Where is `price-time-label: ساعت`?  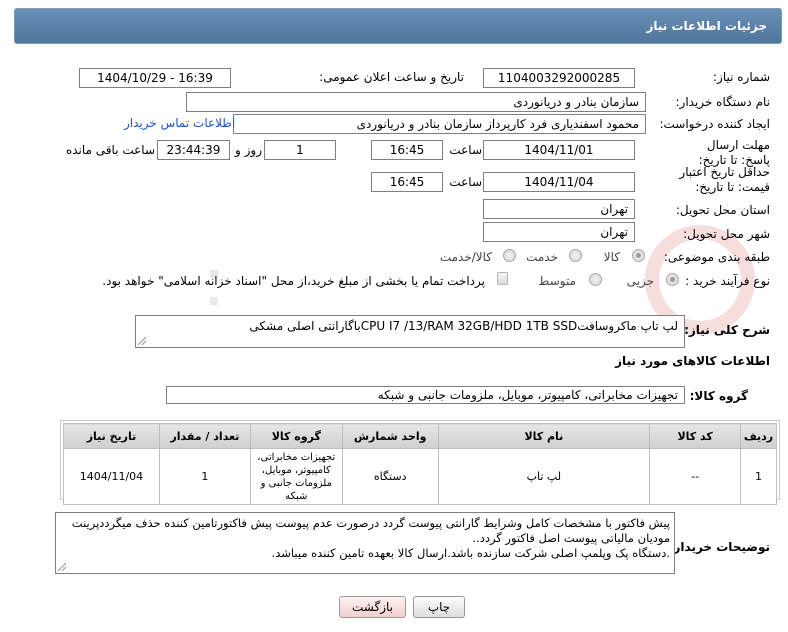 price-time-label: ساعت is located at coordinates (465, 182).